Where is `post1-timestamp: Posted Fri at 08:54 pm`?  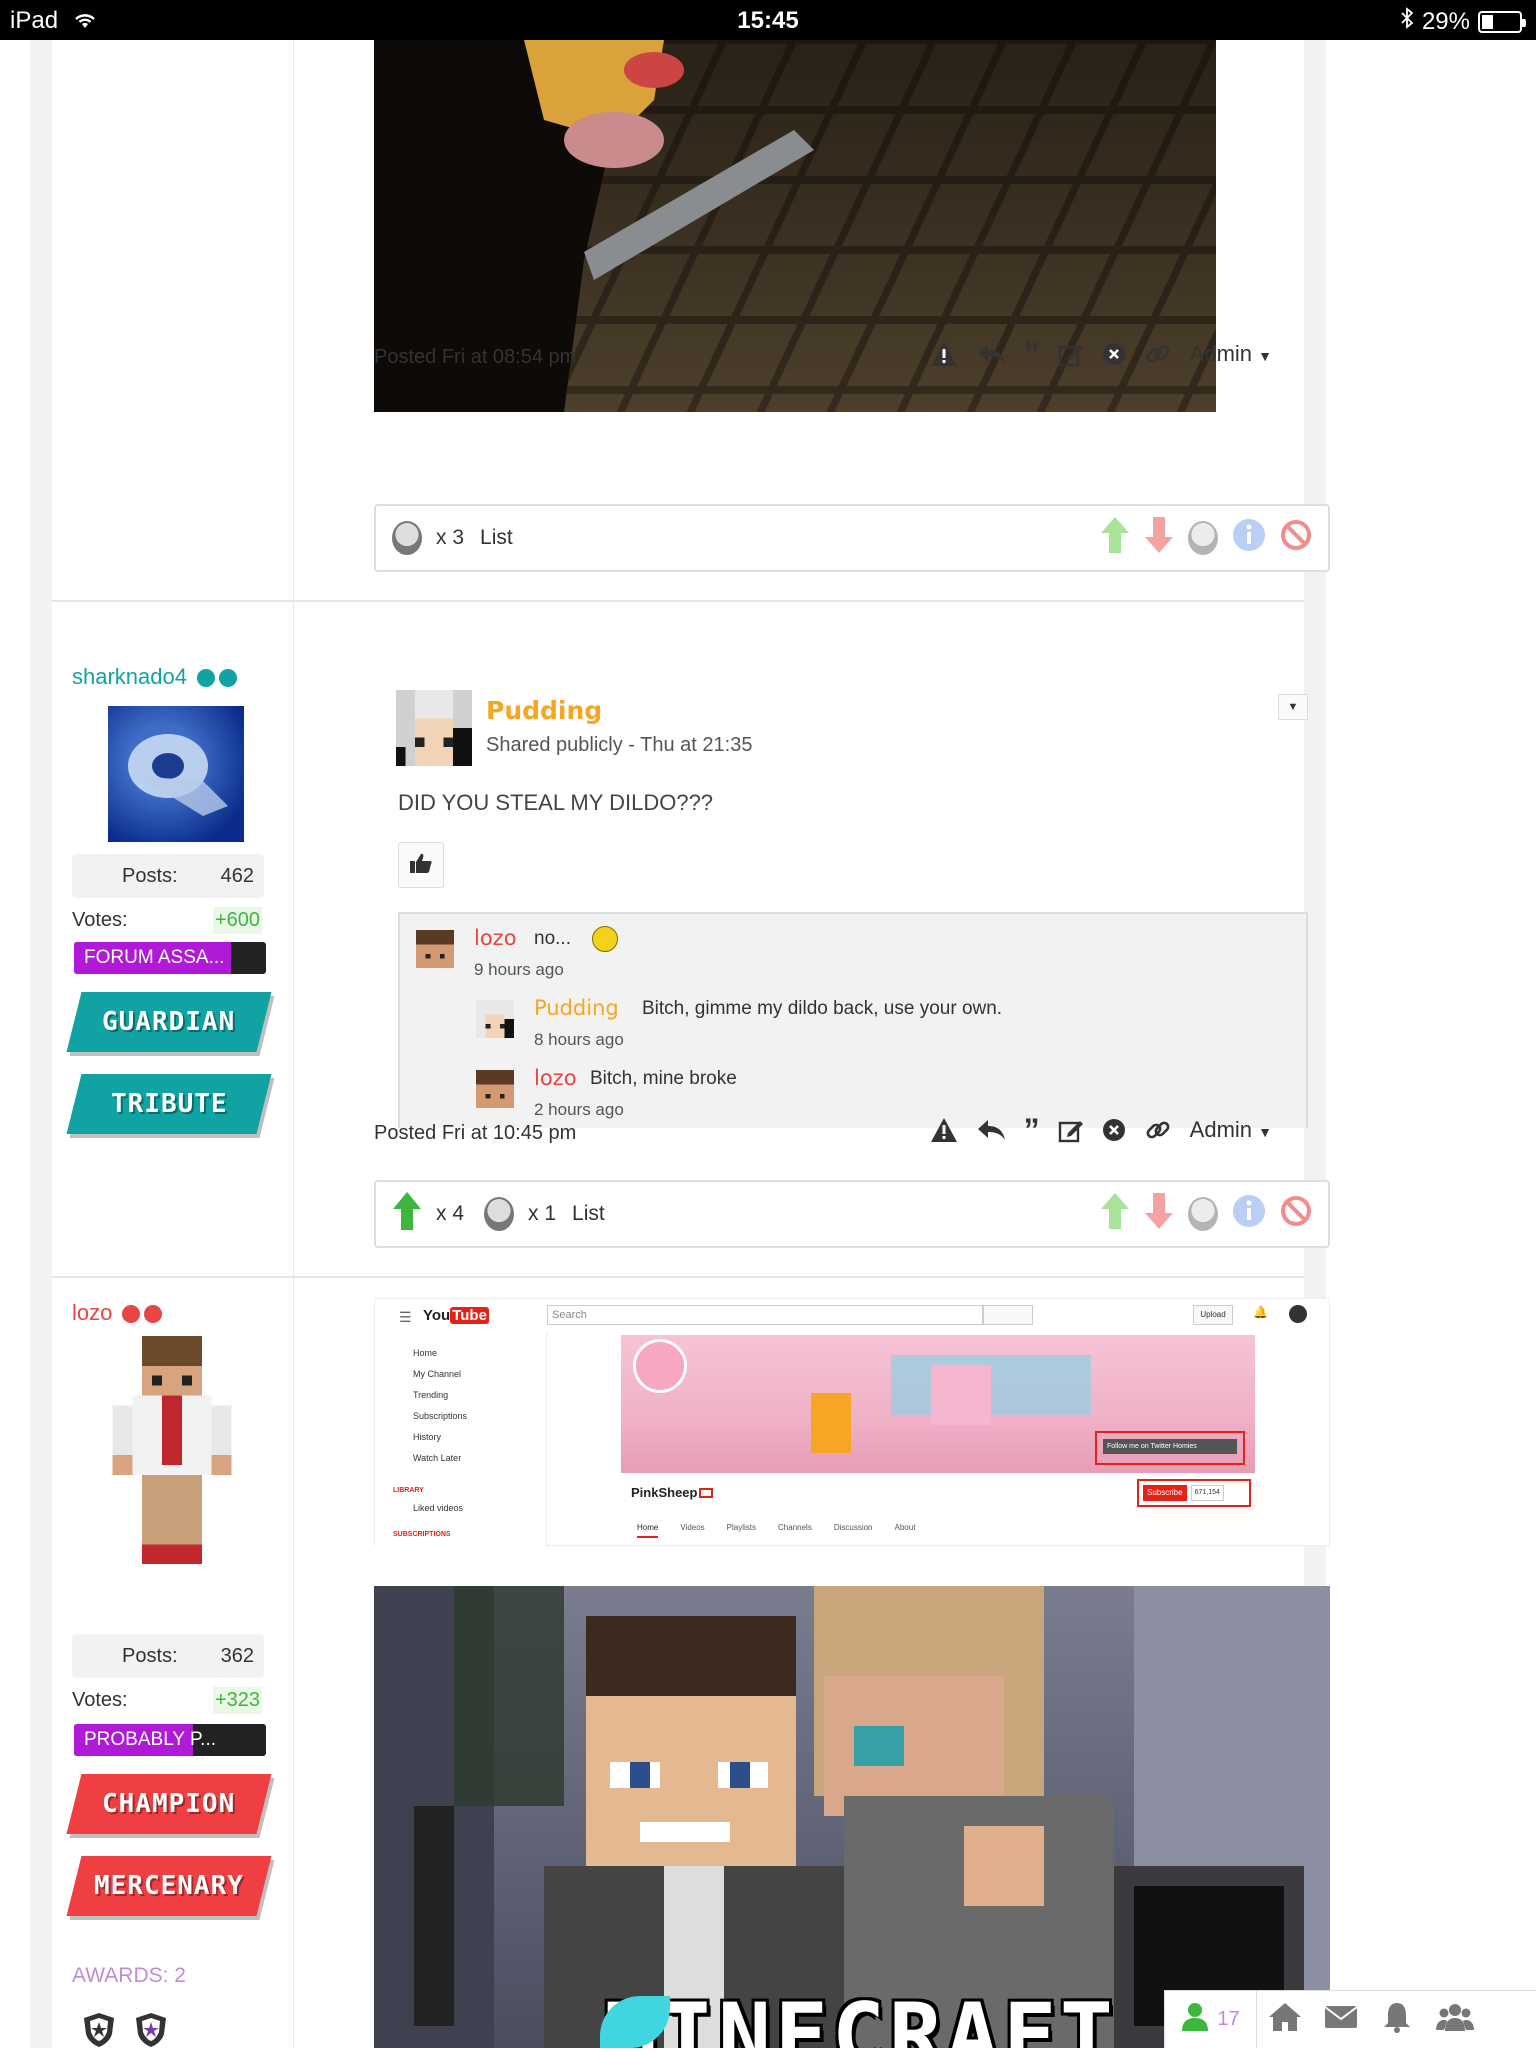 post1-timestamp: Posted Fri at 08:54 pm is located at coordinates (475, 357).